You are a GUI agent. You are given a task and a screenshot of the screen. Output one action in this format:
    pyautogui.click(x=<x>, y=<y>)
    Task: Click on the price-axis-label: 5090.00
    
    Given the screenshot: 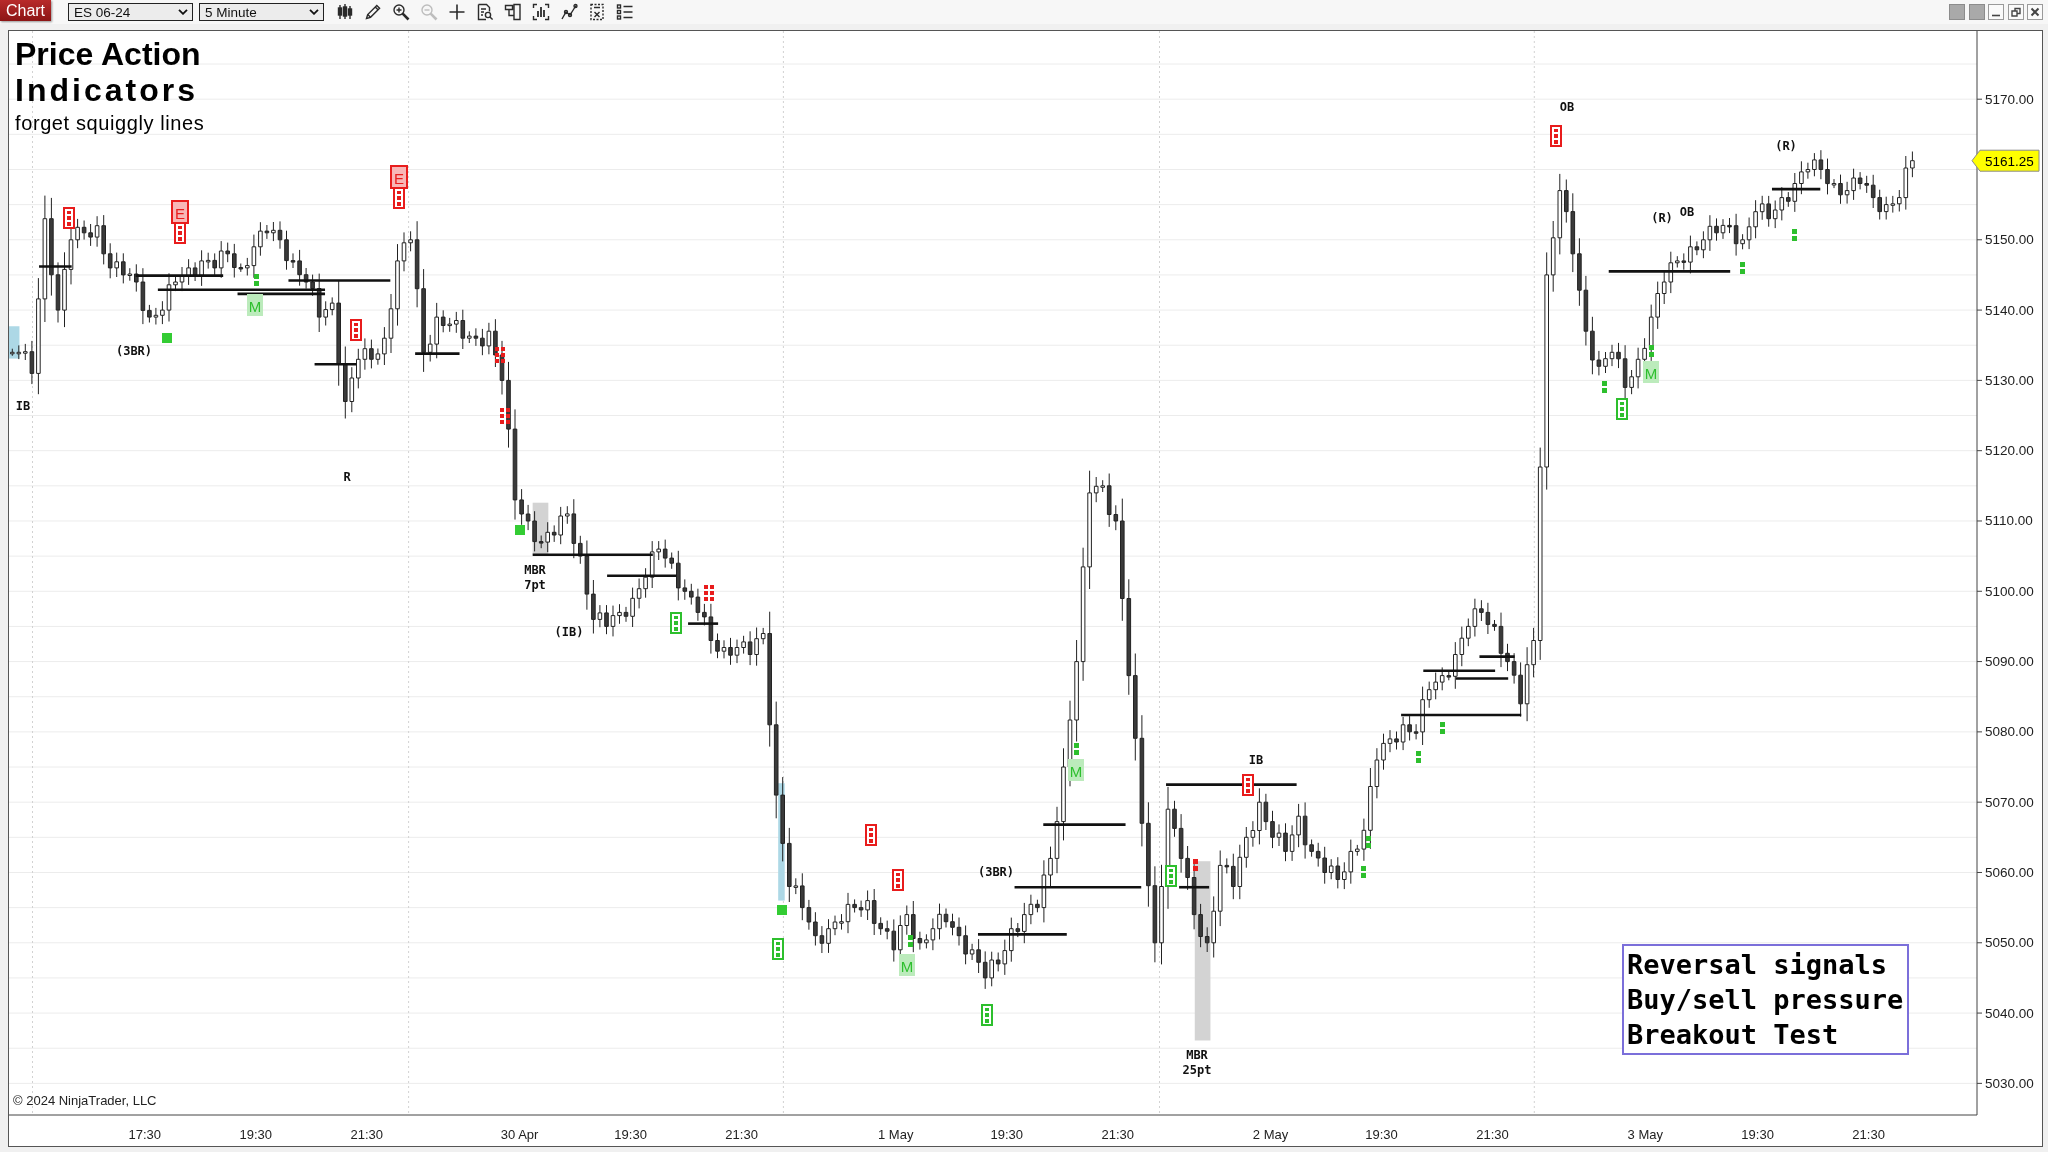 What is the action you would take?
    pyautogui.click(x=2009, y=662)
    